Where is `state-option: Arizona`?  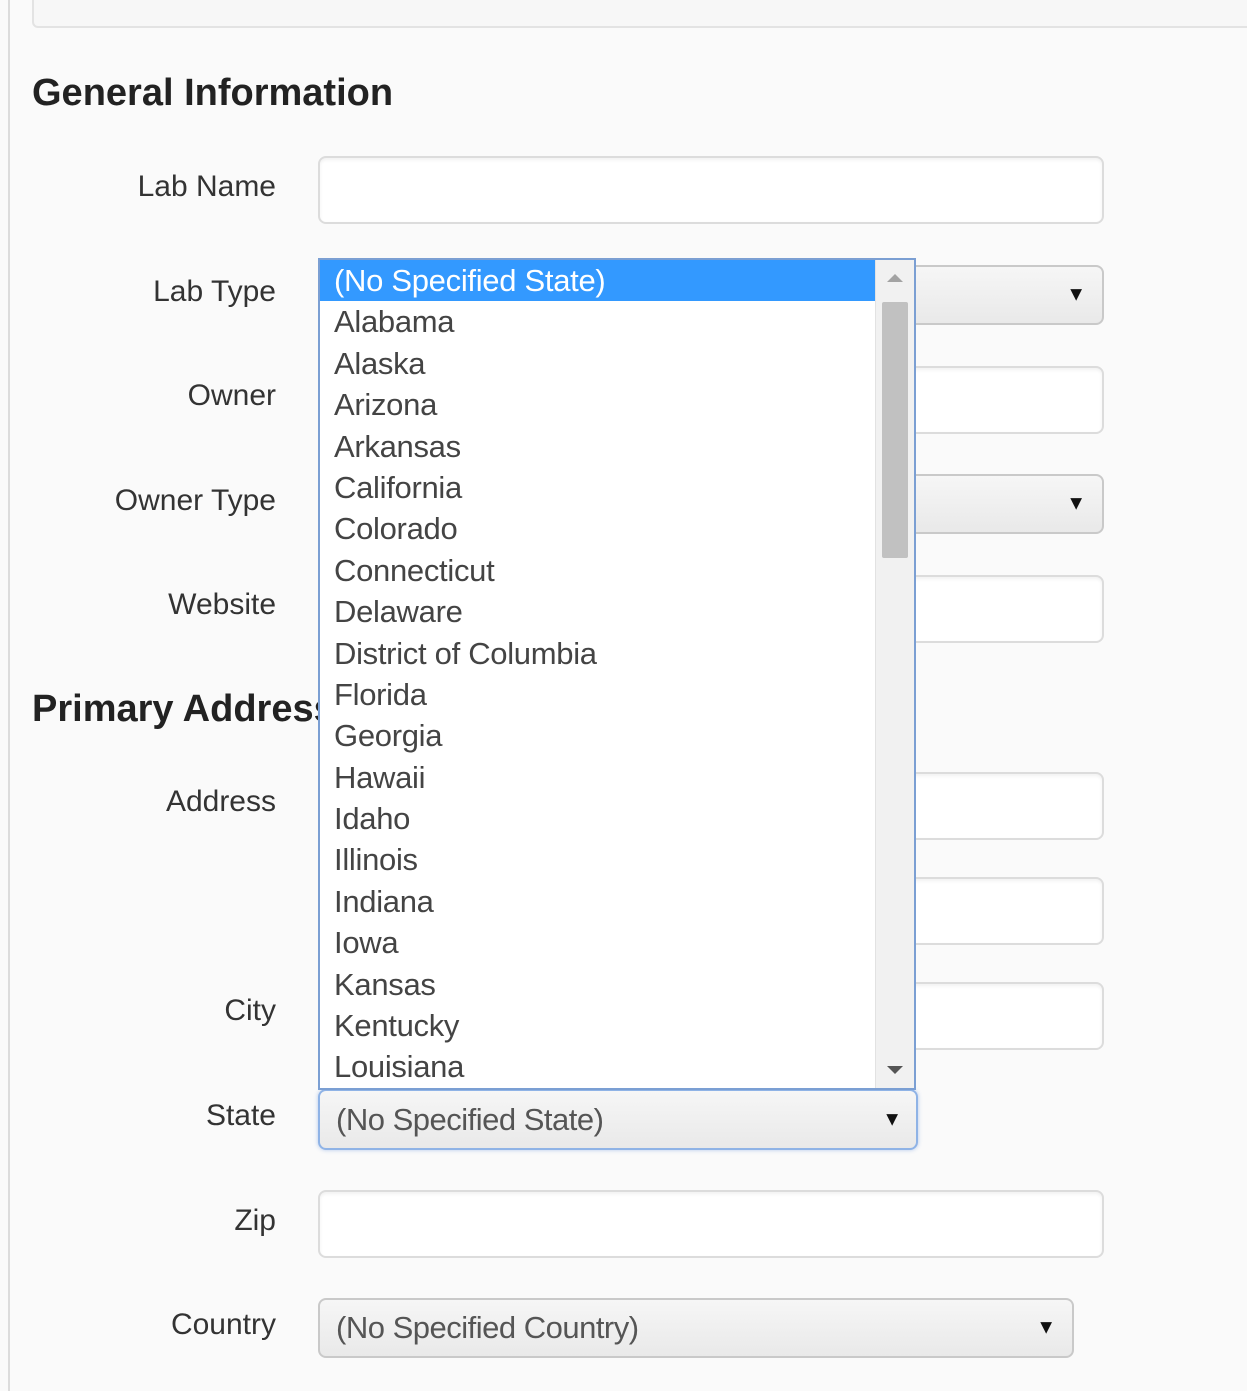
state-option: Arizona is located at coordinates (598, 404).